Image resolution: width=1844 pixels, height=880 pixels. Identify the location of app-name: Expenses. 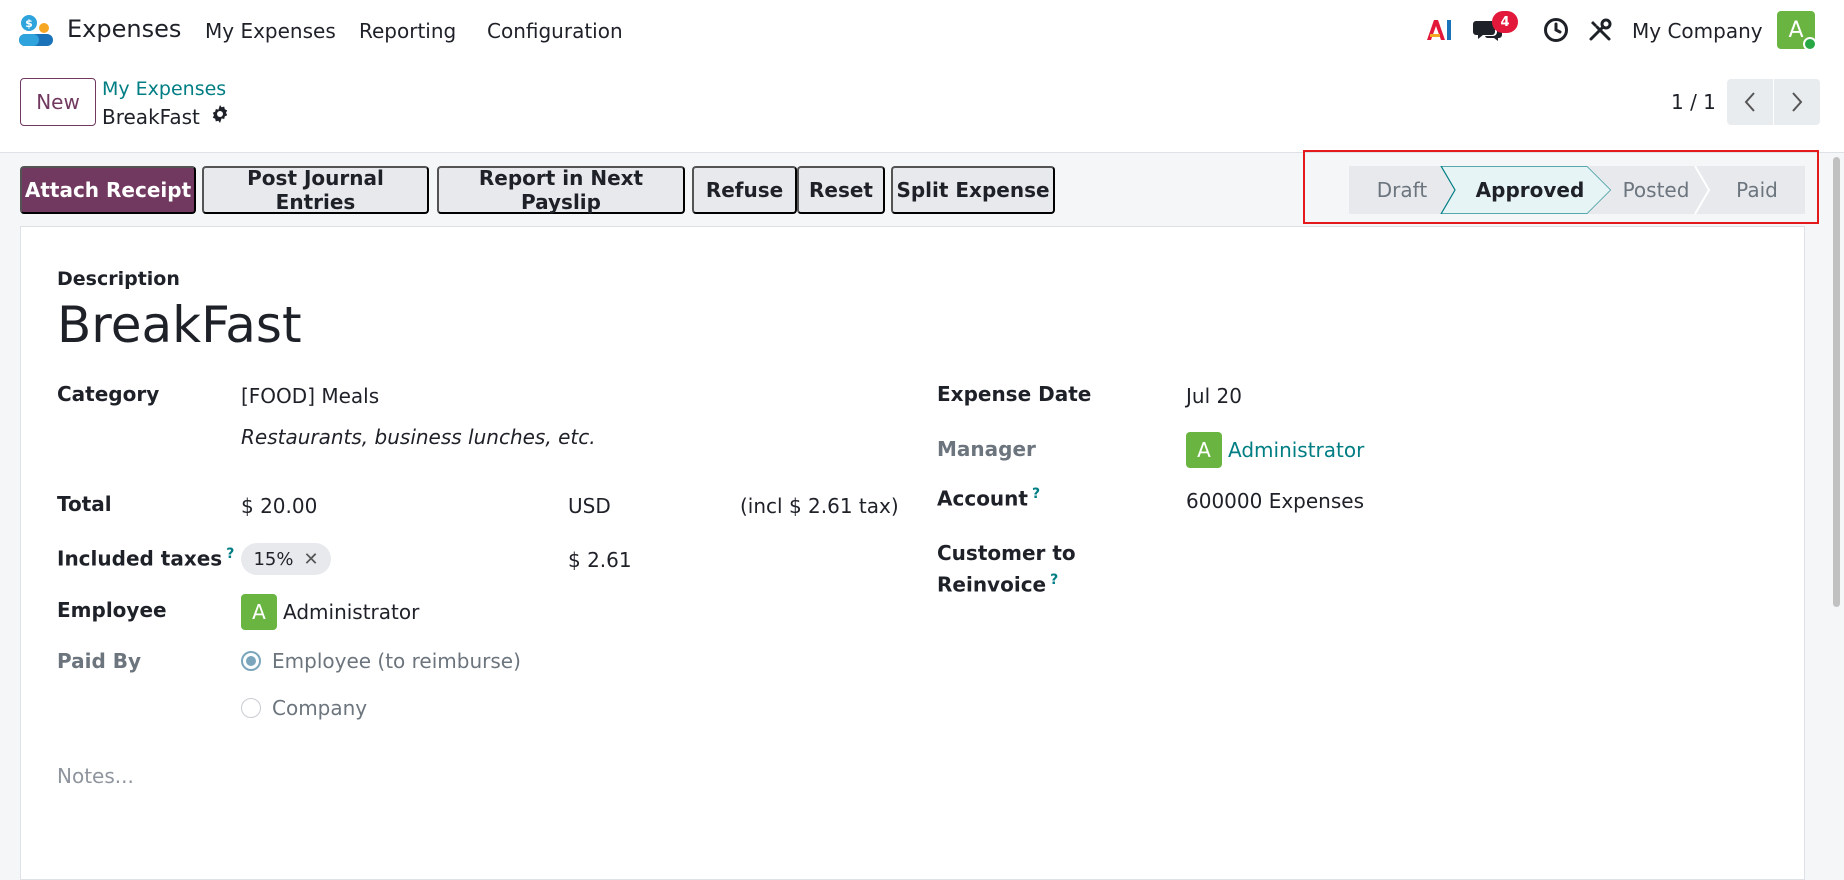
(124, 29).